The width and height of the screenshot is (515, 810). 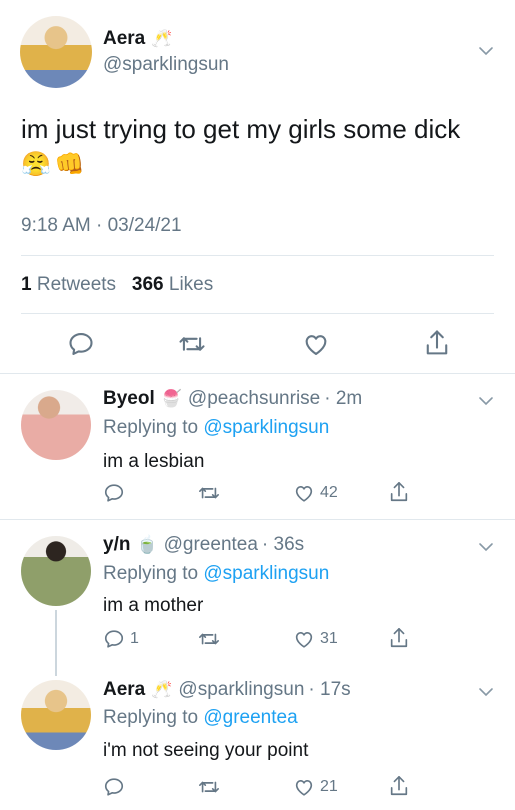 I want to click on like-button, so click(x=316, y=344).